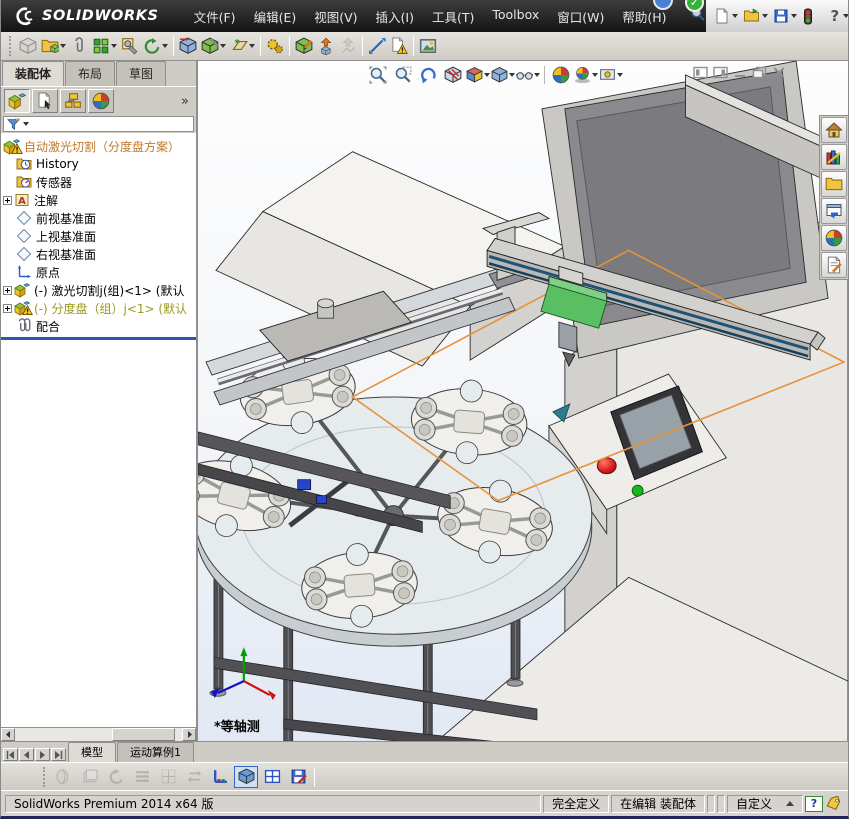 The width and height of the screenshot is (849, 819). Describe the element at coordinates (98, 164) in the screenshot. I see `tree-item-history: History` at that location.